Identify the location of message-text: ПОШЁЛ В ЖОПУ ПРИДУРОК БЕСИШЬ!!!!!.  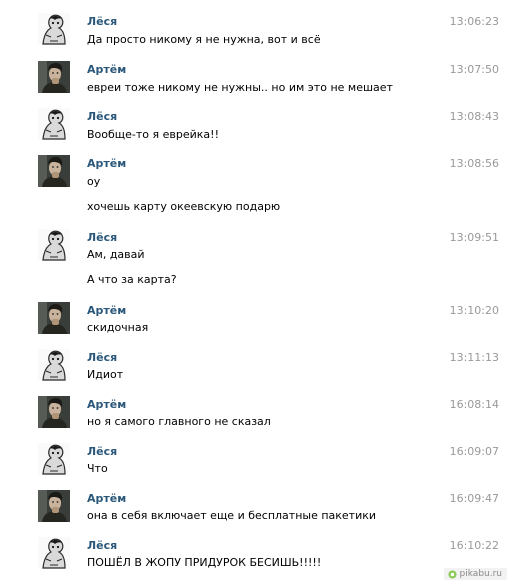
(204, 562).